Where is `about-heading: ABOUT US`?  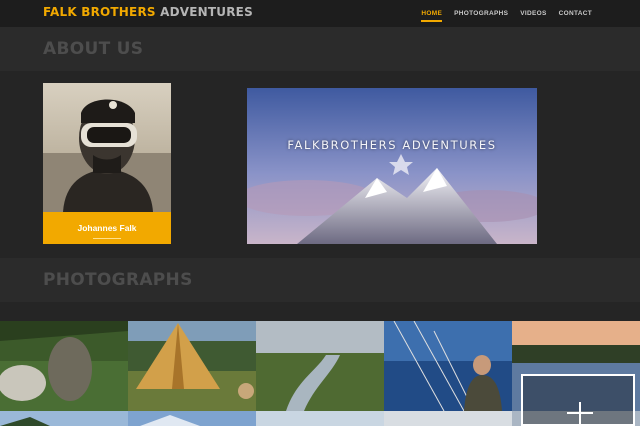 about-heading: ABOUT US is located at coordinates (93, 49).